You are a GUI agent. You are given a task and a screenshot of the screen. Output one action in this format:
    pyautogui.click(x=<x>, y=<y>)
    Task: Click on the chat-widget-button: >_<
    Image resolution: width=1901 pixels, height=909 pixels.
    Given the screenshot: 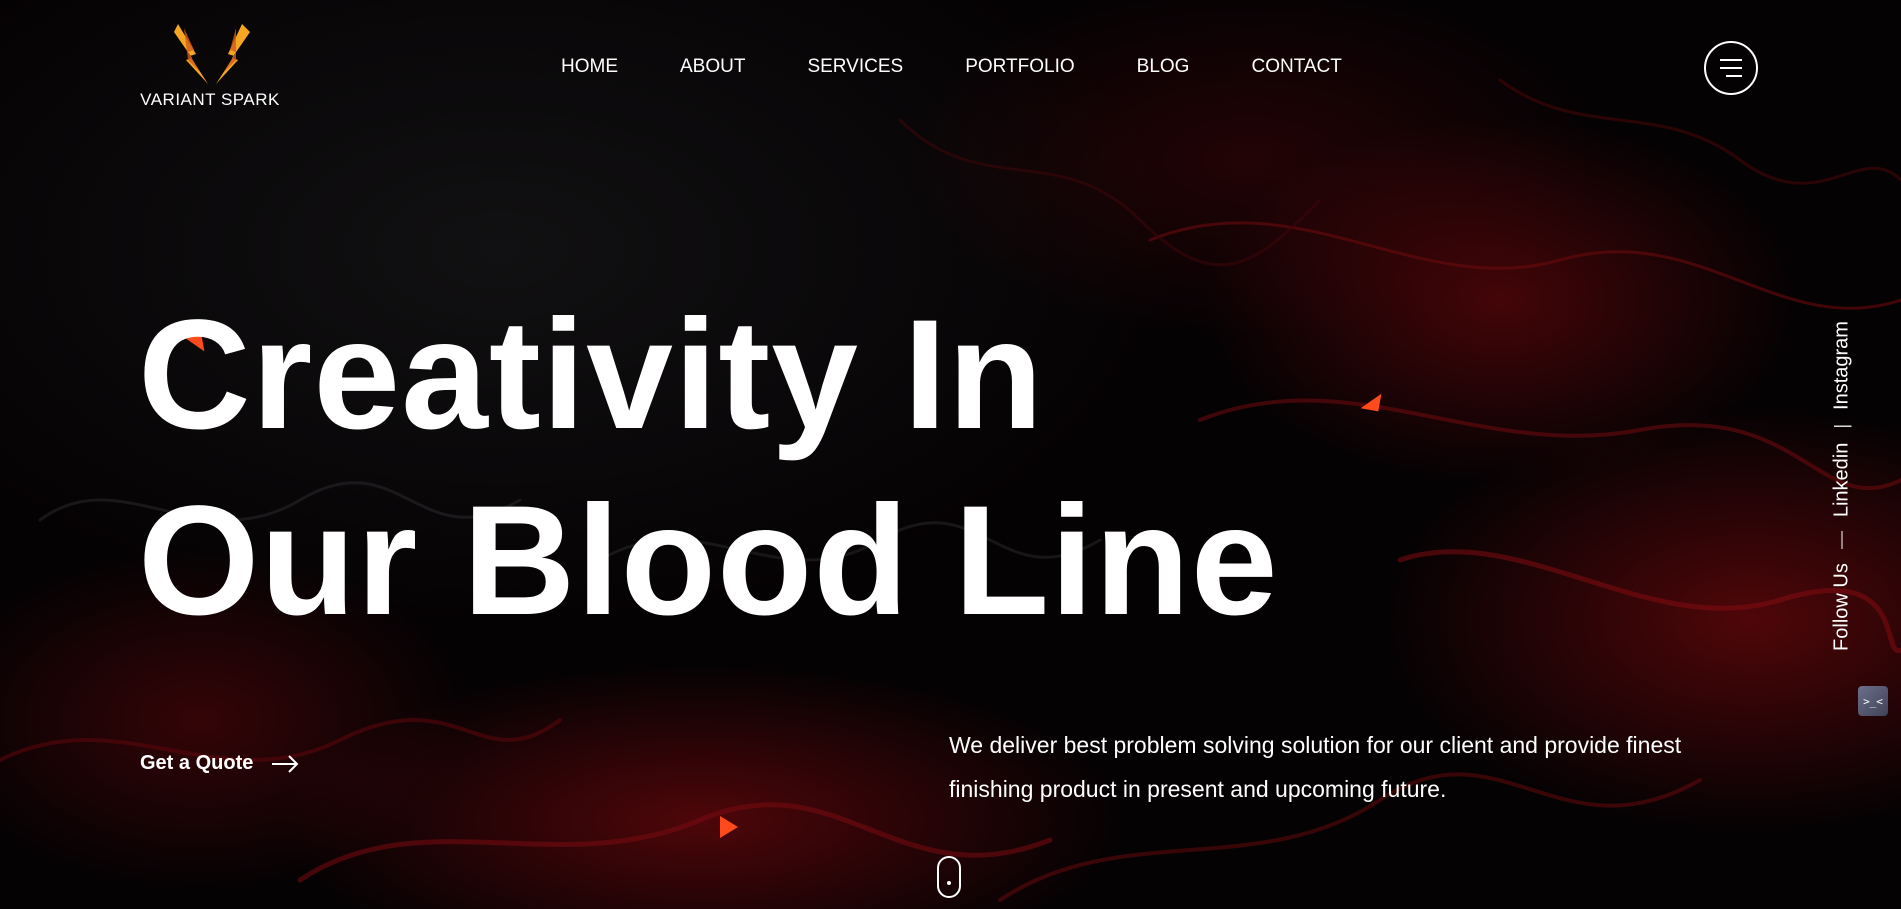 What is the action you would take?
    pyautogui.click(x=1873, y=701)
    